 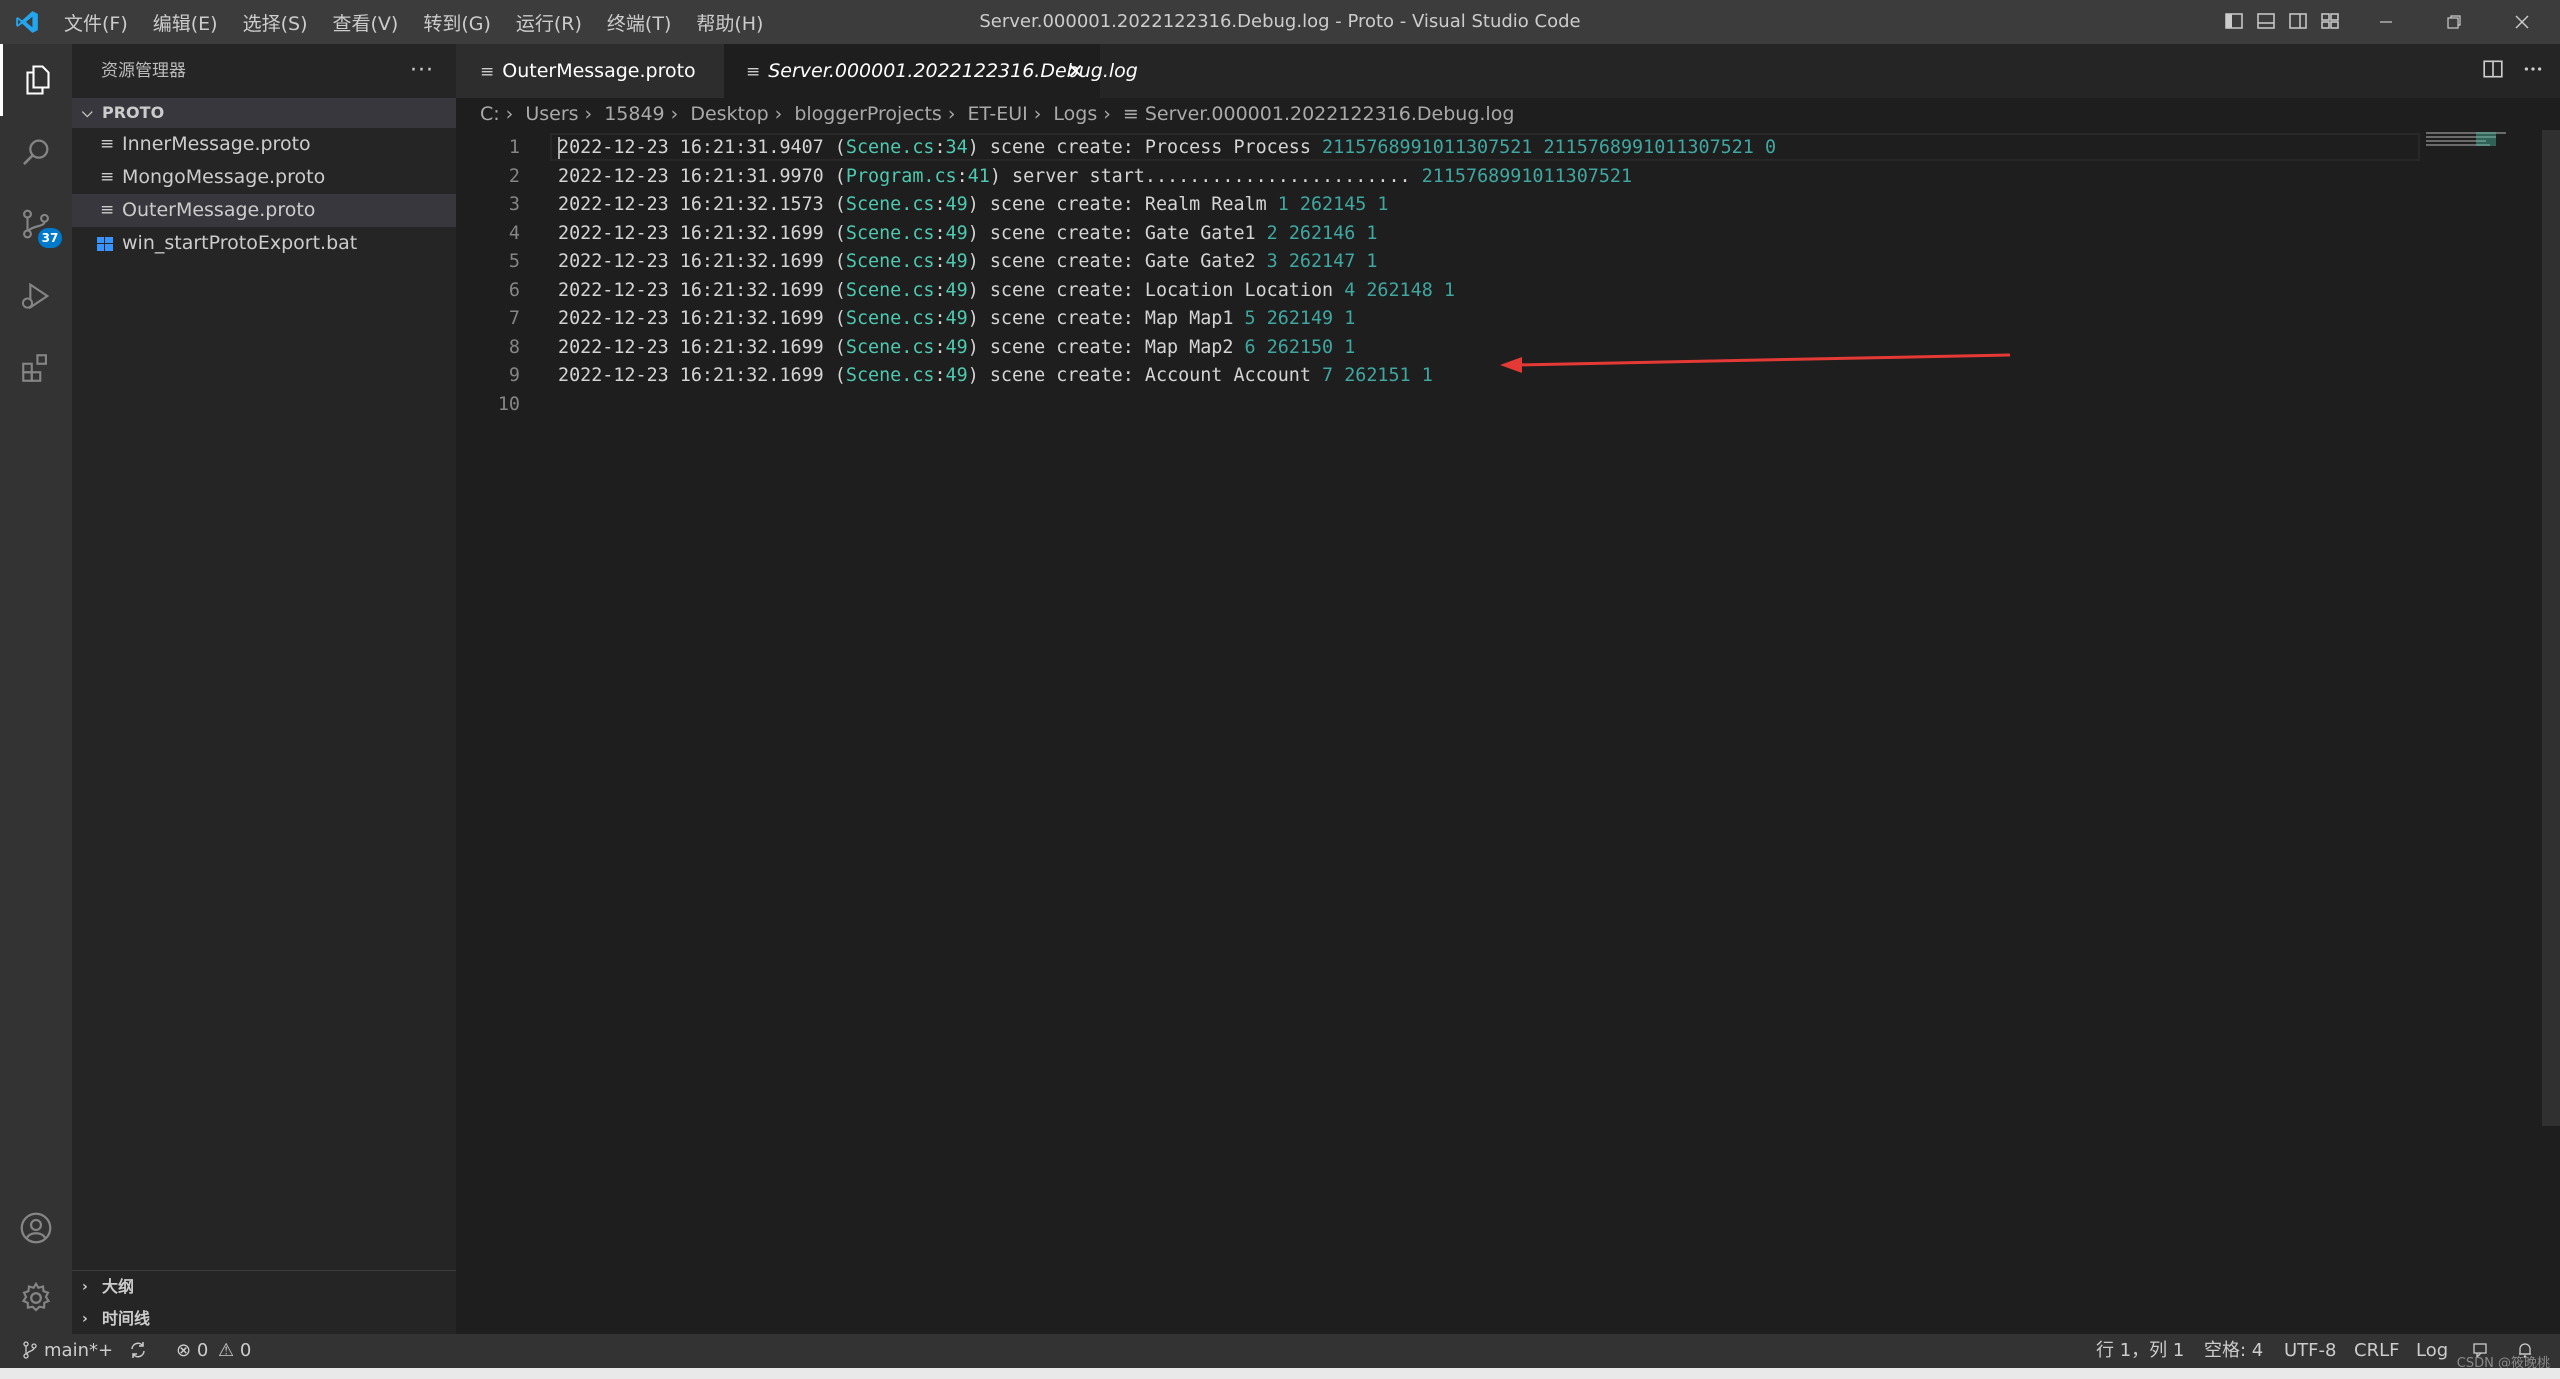 I want to click on file-win-startprotoexport-bat: win_startProtoExport.bat, so click(x=264, y=243).